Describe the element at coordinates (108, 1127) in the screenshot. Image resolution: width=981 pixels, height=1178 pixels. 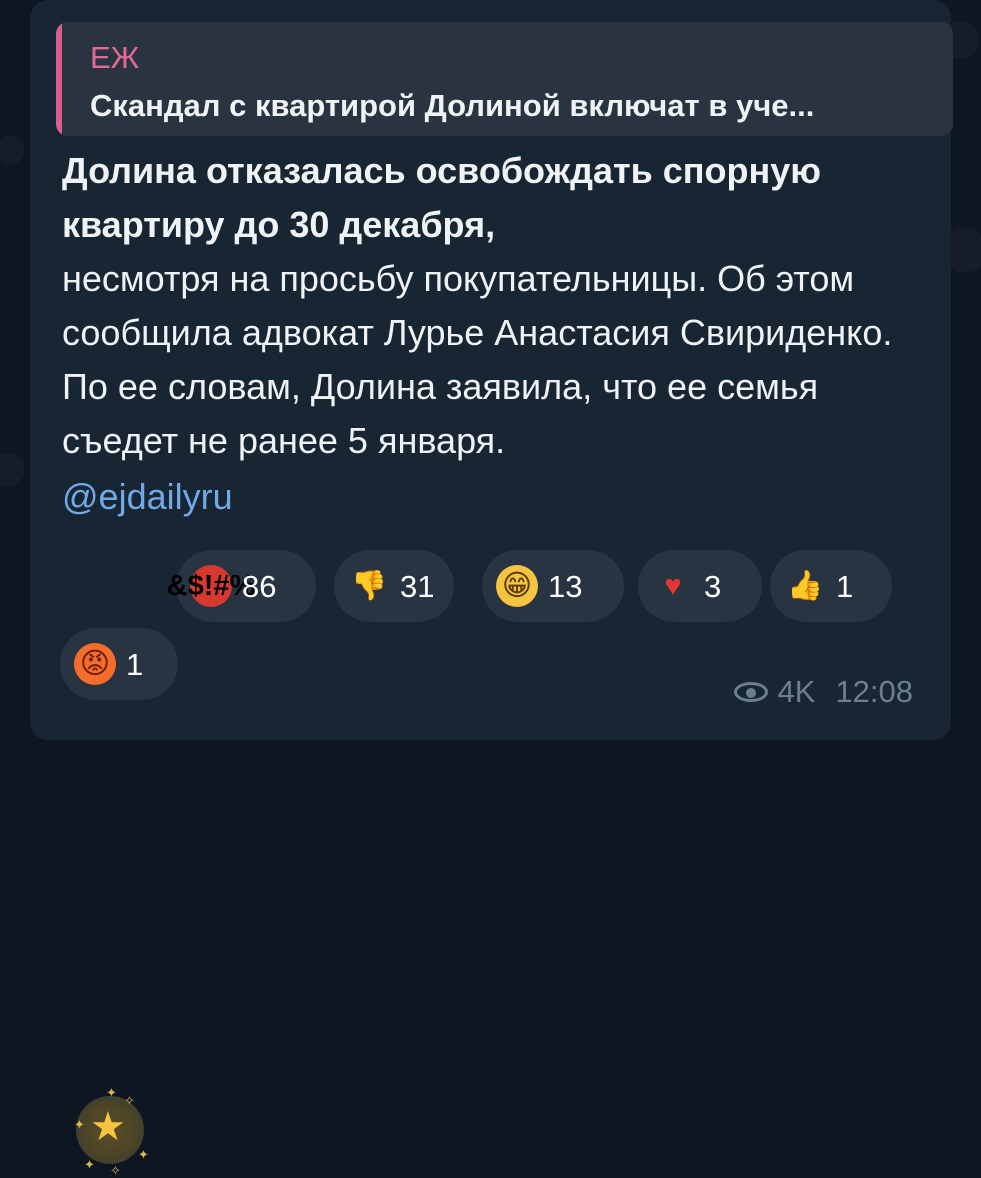
I see `star-icon: ★` at that location.